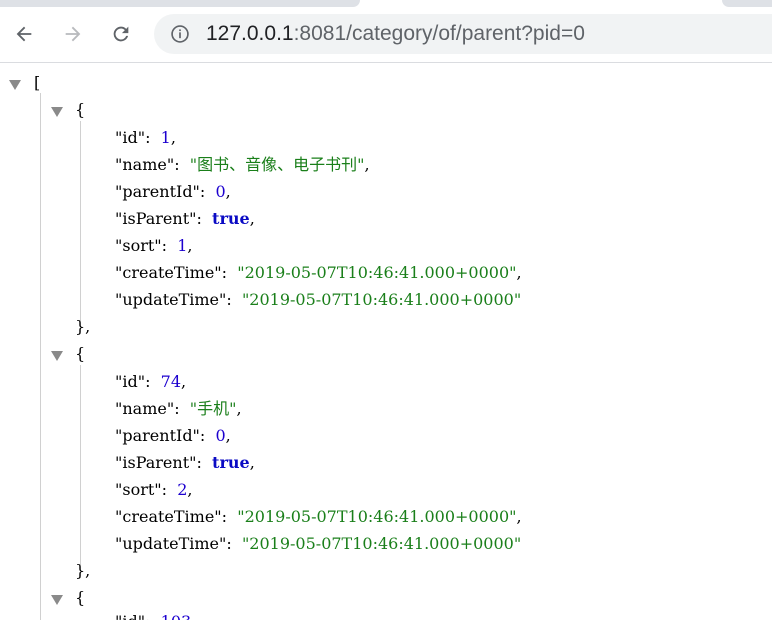 The image size is (772, 620). Describe the element at coordinates (37, 82) in the screenshot. I see `json-open-bracket: [` at that location.